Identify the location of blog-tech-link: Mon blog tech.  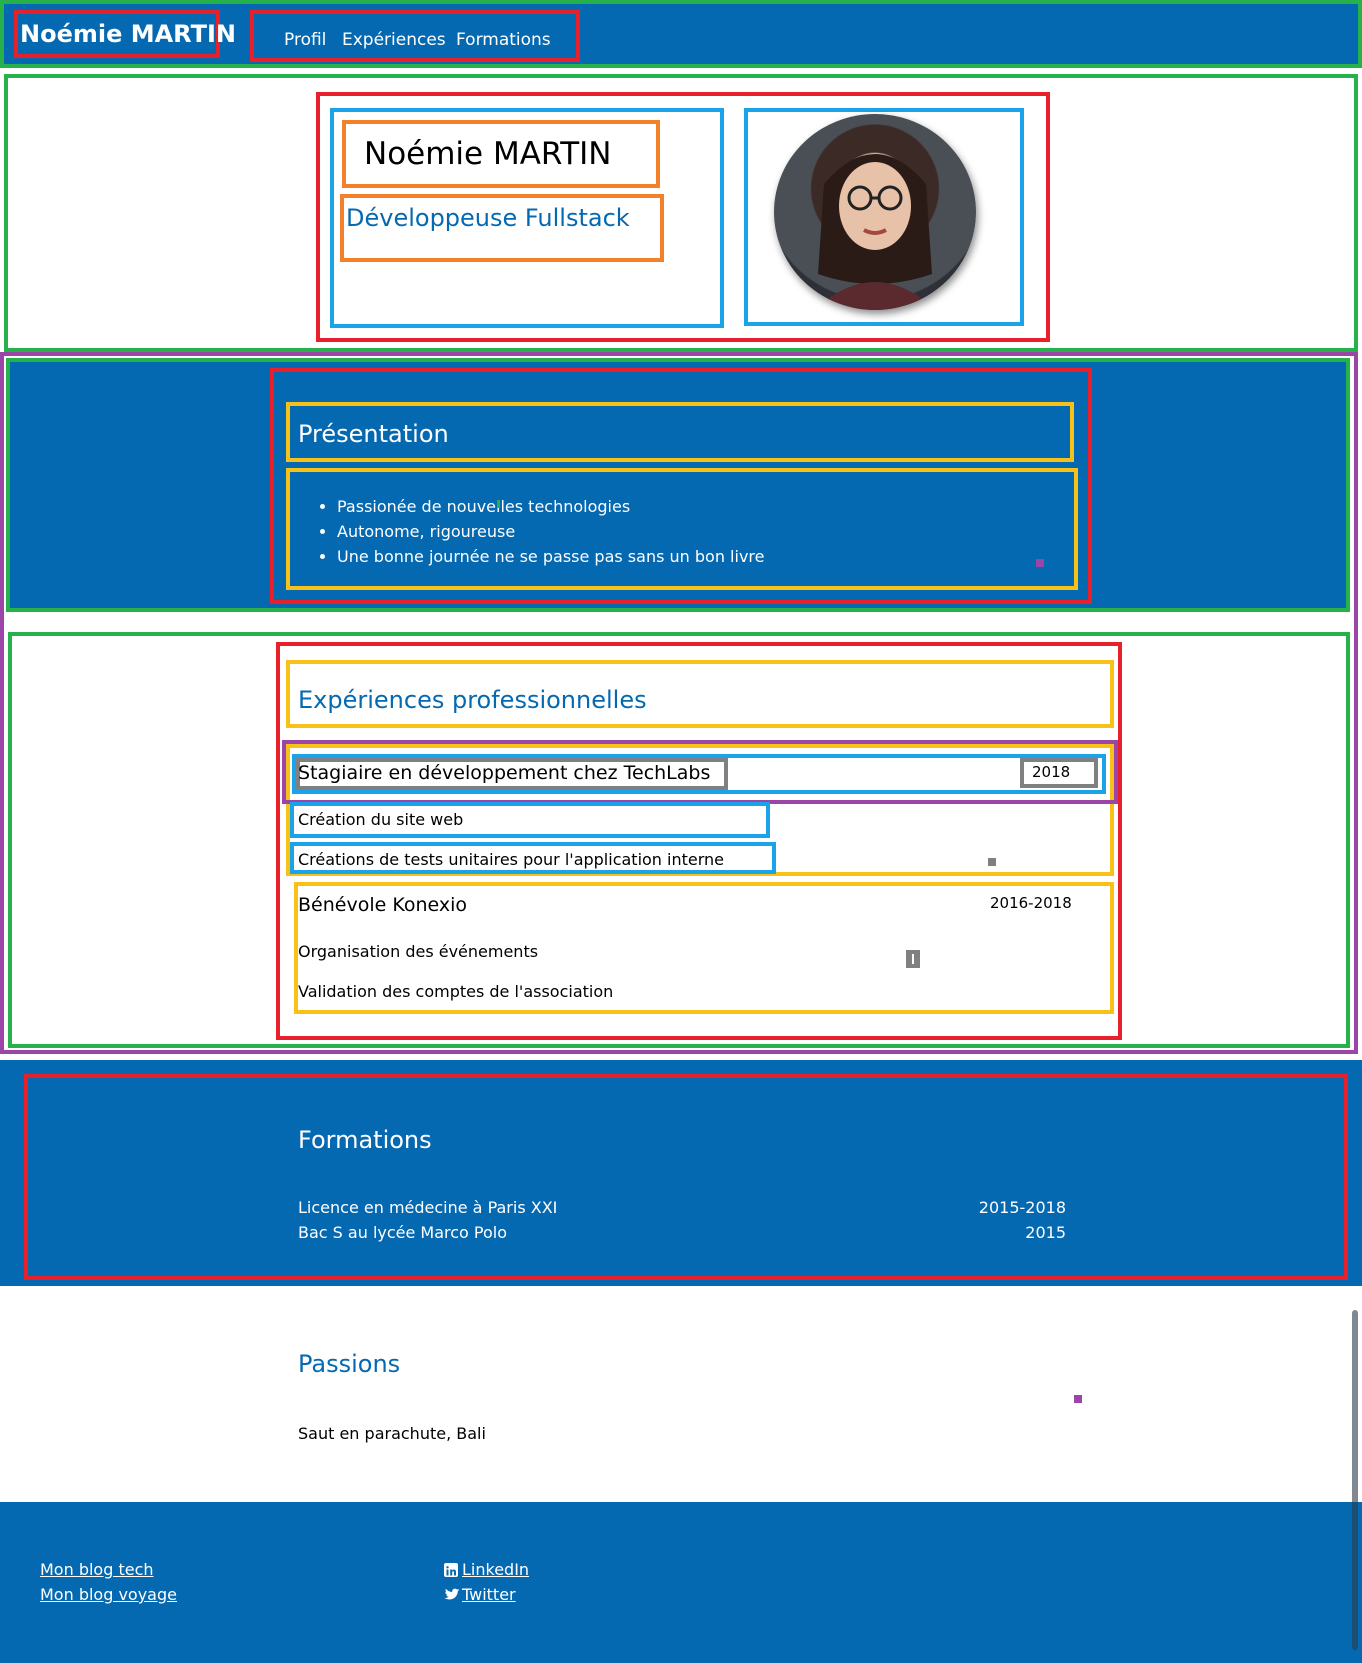
(97, 1569).